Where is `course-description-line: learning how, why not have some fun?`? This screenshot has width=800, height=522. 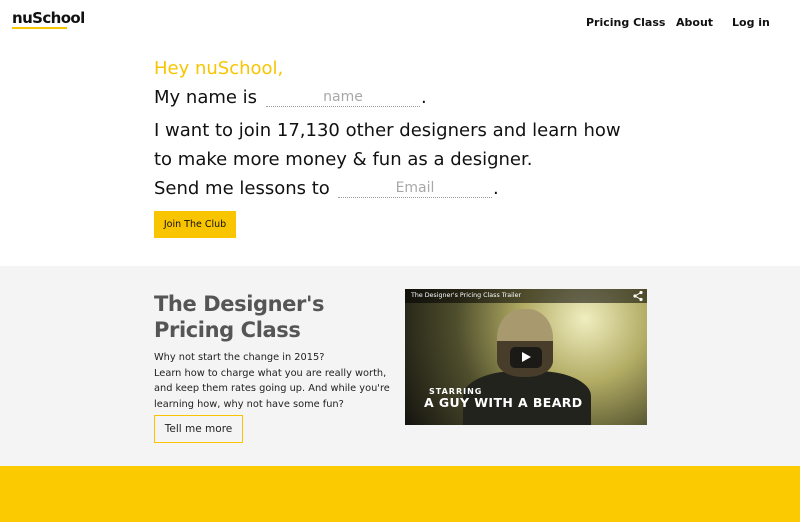
course-description-line: learning how, why not have some fun? is located at coordinates (249, 404).